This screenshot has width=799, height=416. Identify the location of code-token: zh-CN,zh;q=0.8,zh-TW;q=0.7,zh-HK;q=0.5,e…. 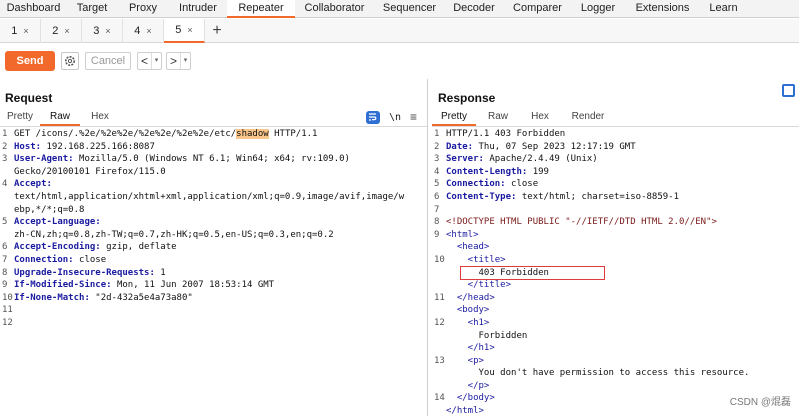
(174, 234).